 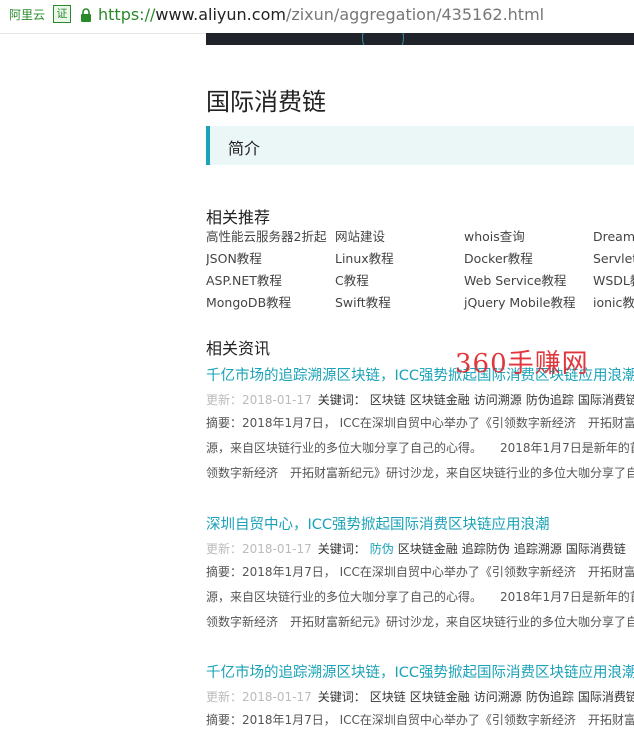 I want to click on certificate-badge-icon: 证, so click(x=62, y=14).